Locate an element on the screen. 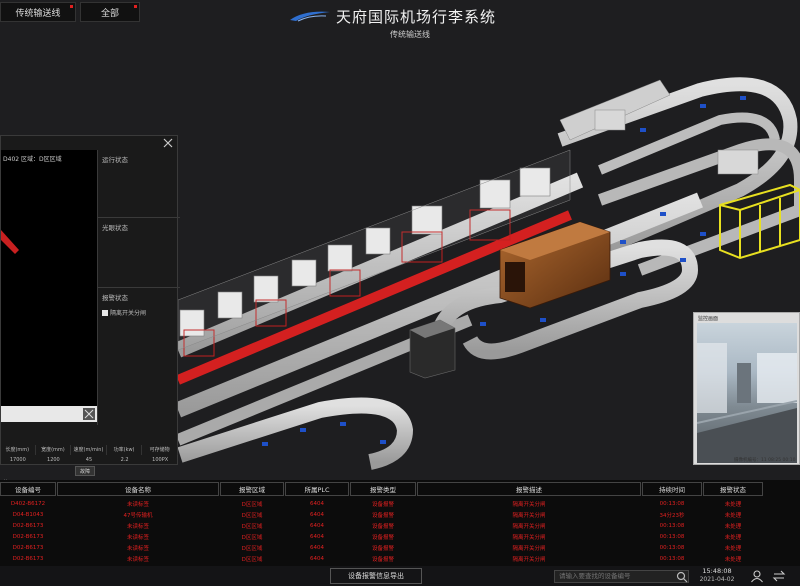 This screenshot has height=586, width=800. device-model-shape is located at coordinates (10, 242).